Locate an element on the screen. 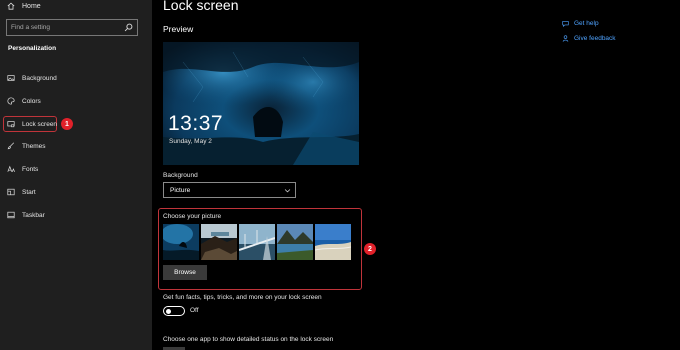 The width and height of the screenshot is (680, 350). sidebar-item-label: Start is located at coordinates (29, 192).